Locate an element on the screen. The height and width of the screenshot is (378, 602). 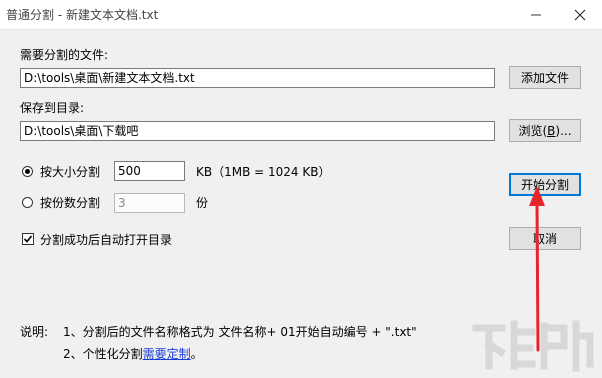
auto-open-label: 分割成功后自动打开目录 is located at coordinates (106, 240).